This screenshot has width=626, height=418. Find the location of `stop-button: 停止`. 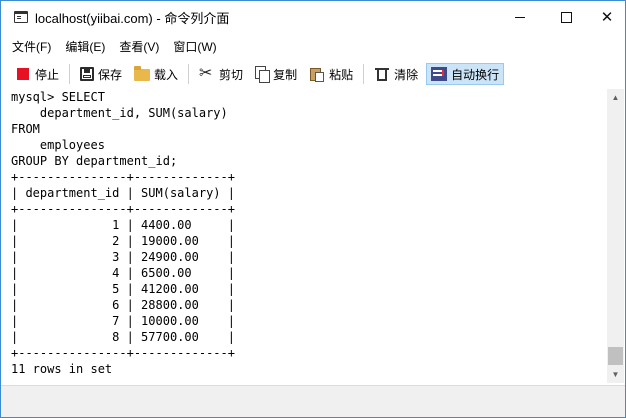

stop-button: 停止 is located at coordinates (37, 74).